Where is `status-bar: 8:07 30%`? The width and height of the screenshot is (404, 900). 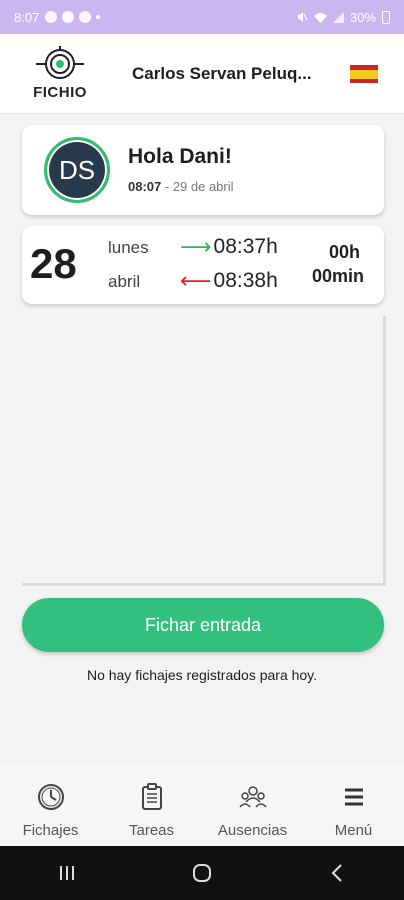
status-bar: 8:07 30% is located at coordinates (202, 17).